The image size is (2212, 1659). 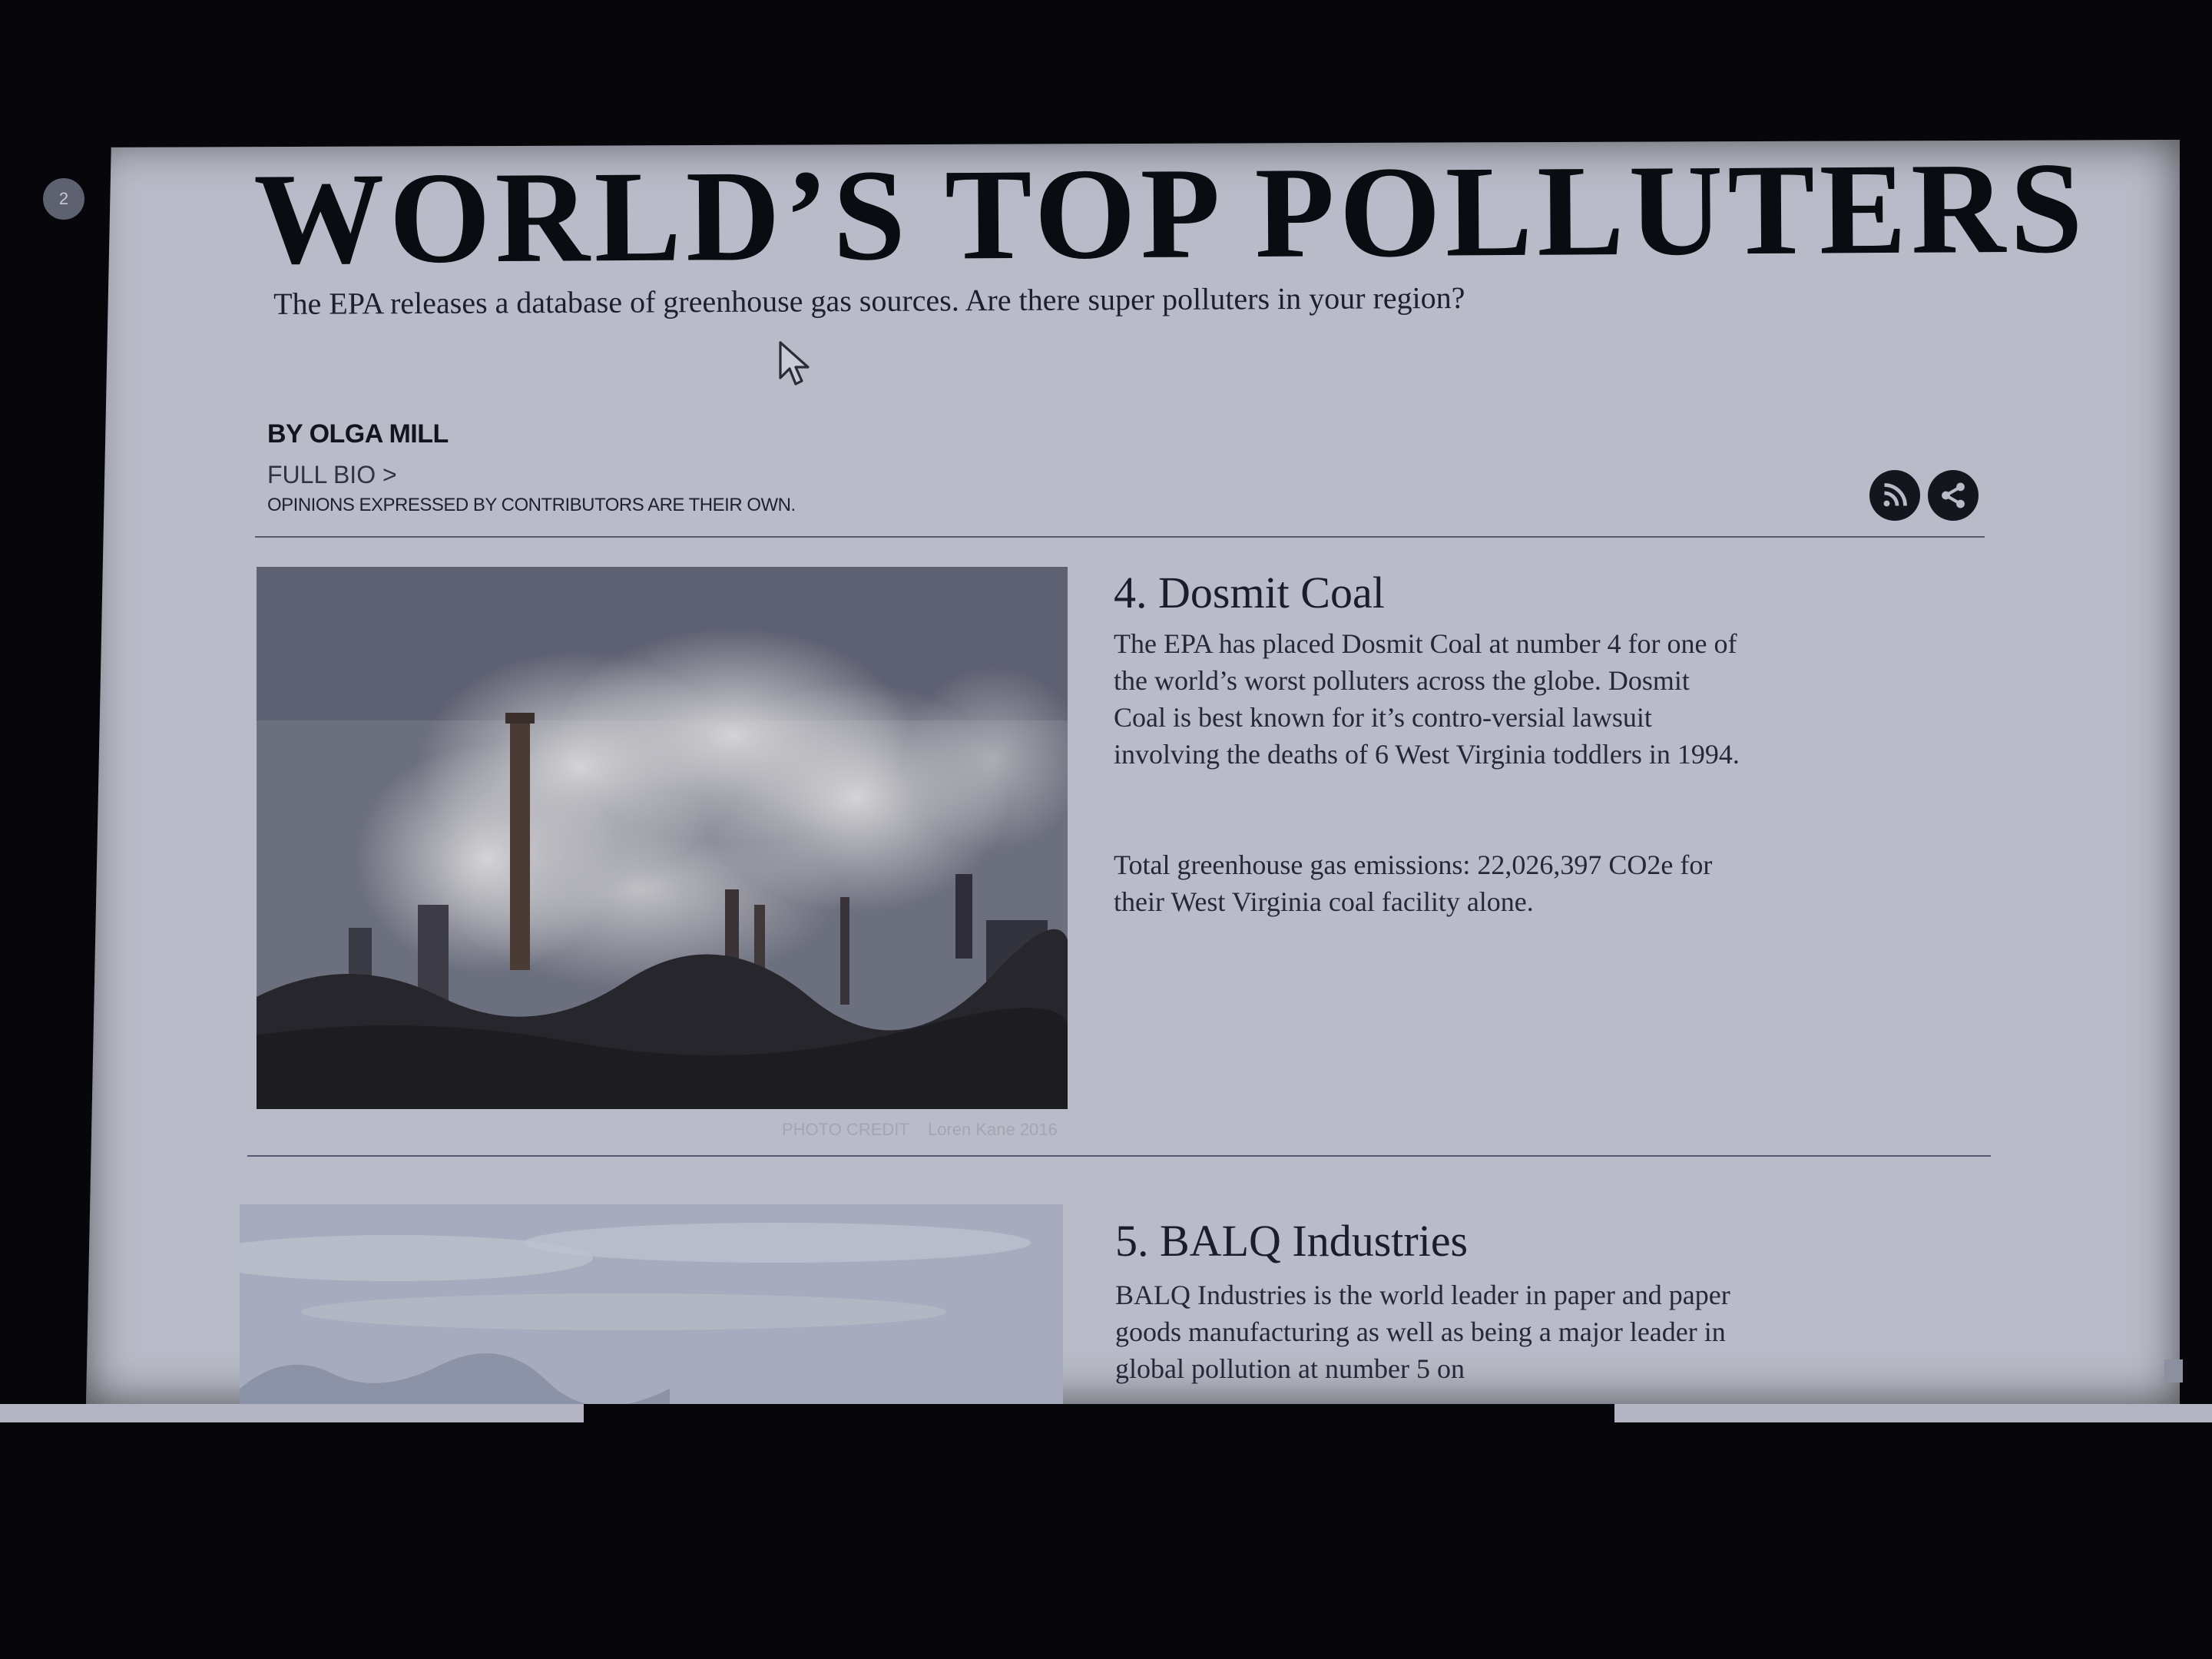 I want to click on bottom-scrollbar-right, so click(x=1913, y=1413).